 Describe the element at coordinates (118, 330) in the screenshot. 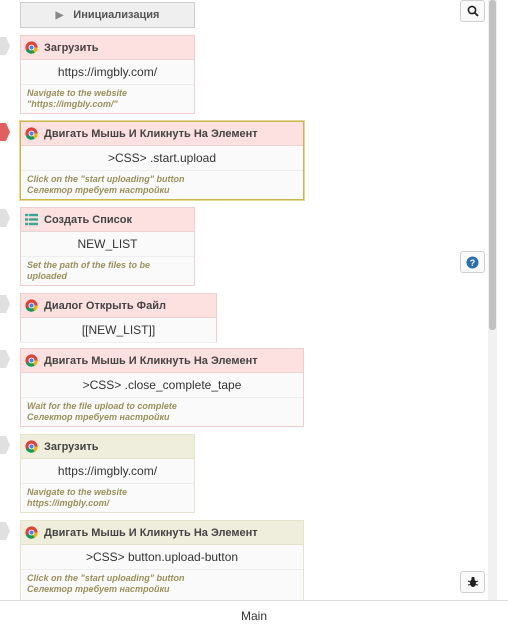

I see `block-value: [[NEW_LIST]]` at that location.